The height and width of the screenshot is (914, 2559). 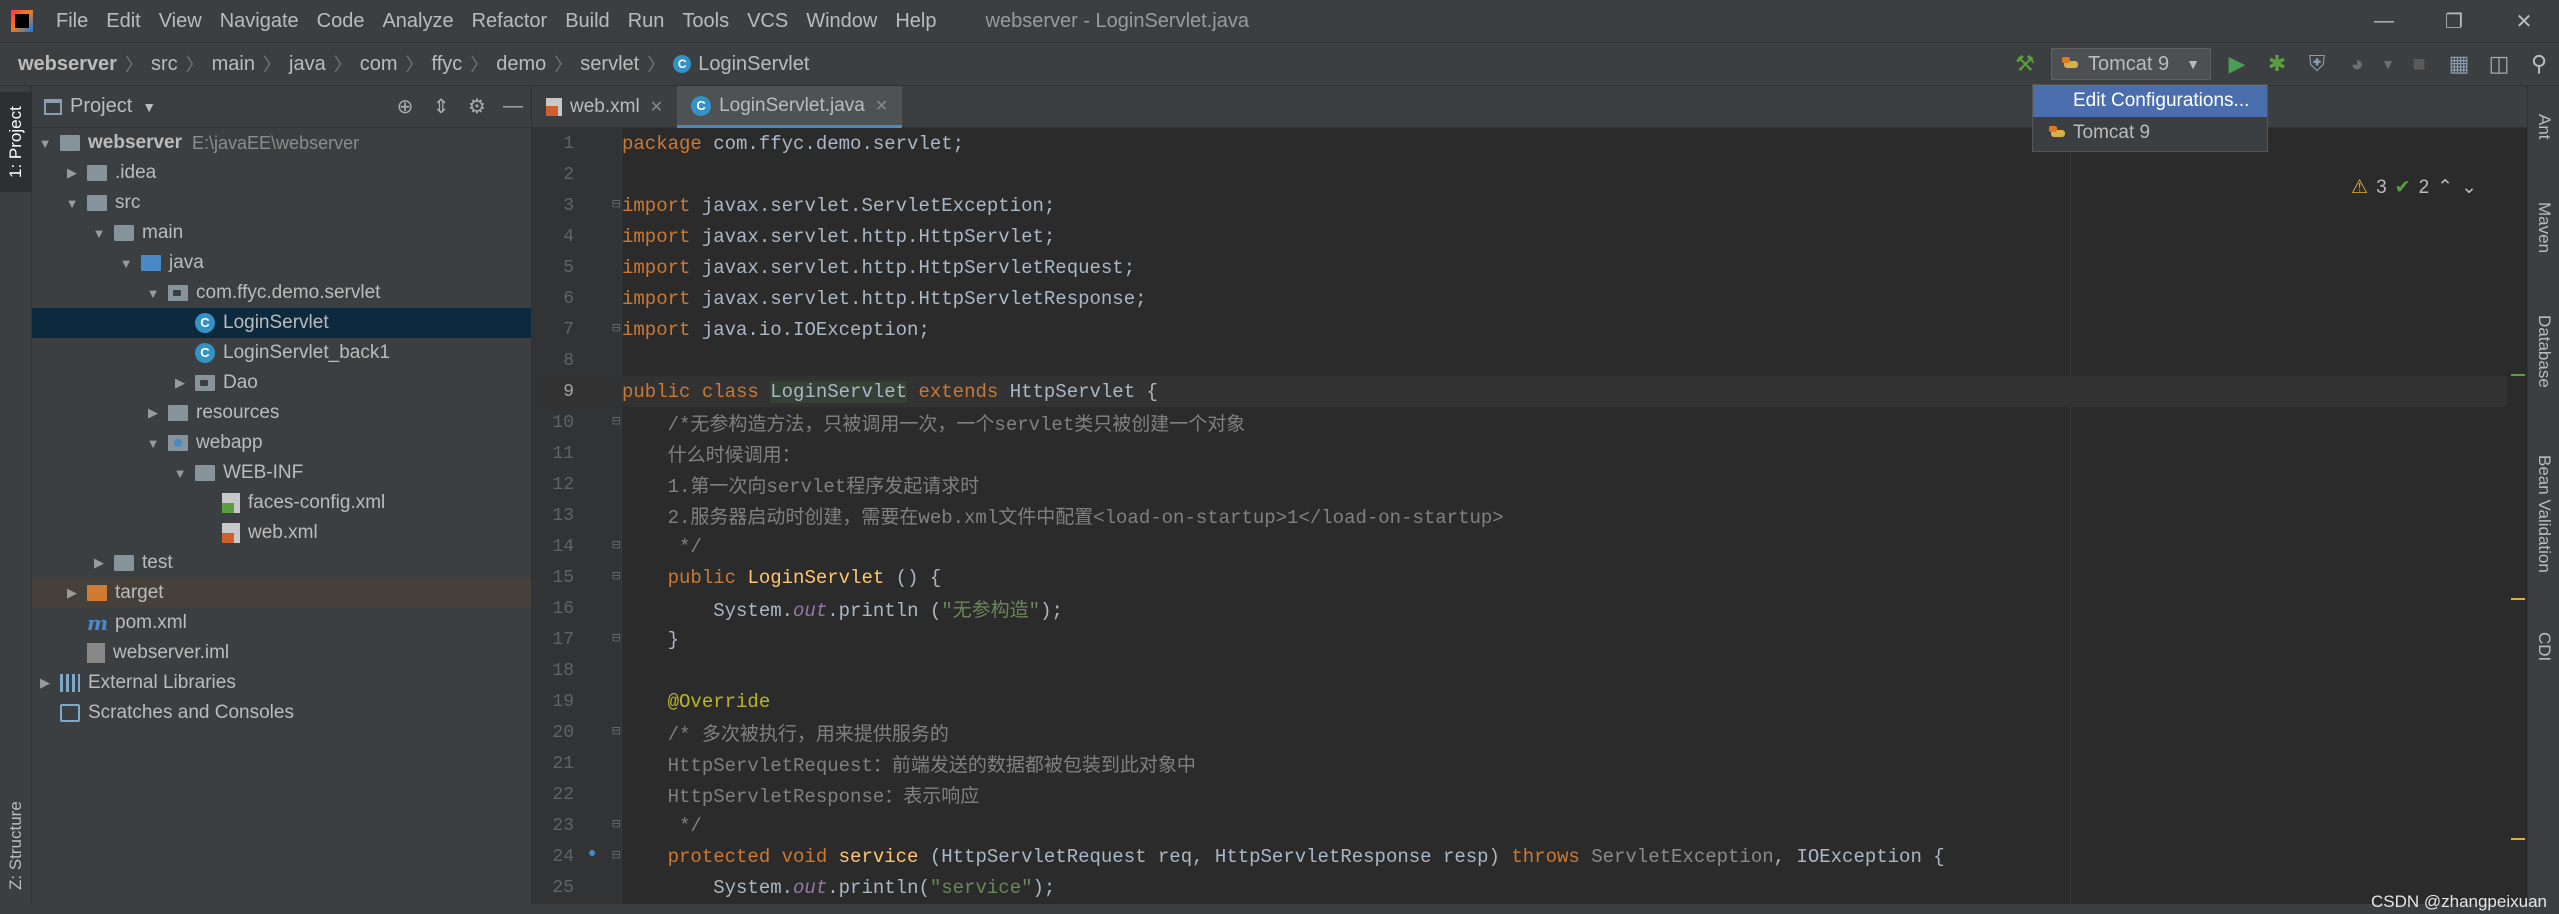 I want to click on menu-refactor: Refactor, so click(x=510, y=21).